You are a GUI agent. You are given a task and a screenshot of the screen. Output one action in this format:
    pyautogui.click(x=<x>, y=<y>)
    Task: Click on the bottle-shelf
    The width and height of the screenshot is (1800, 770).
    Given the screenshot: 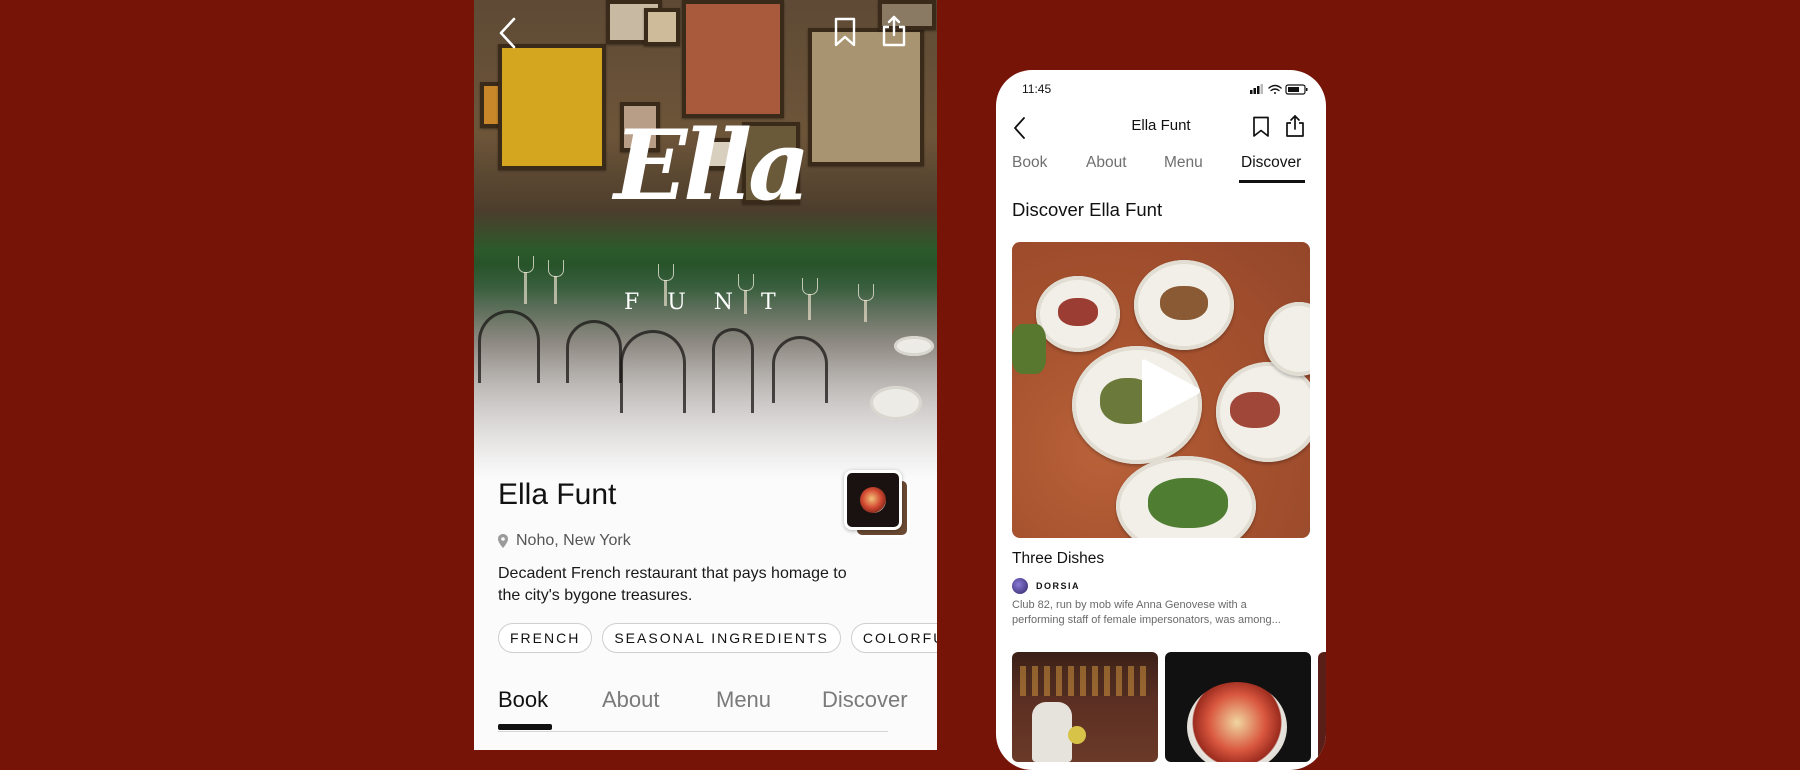 What is the action you would take?
    pyautogui.click(x=1085, y=681)
    